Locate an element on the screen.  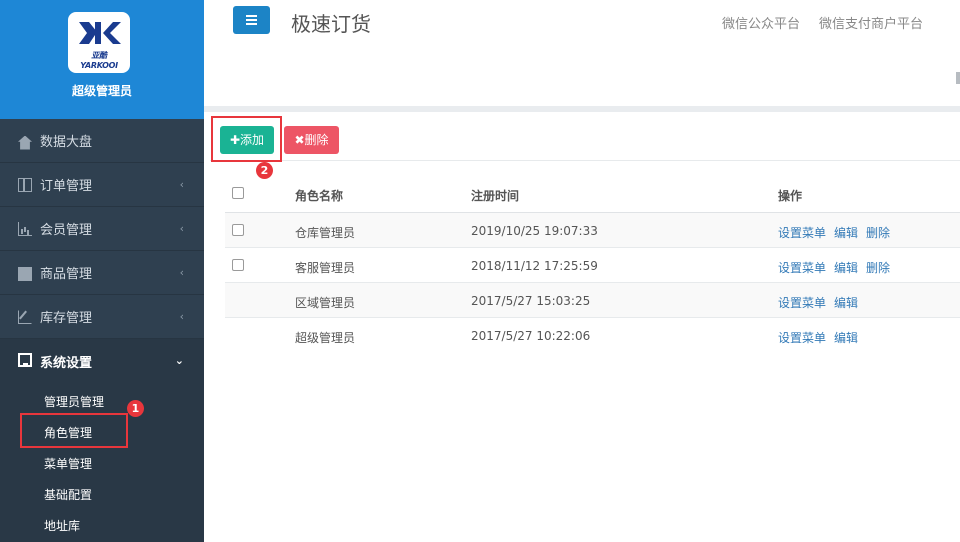
sidebar-item-label: 库存管理 is located at coordinates (66, 318).